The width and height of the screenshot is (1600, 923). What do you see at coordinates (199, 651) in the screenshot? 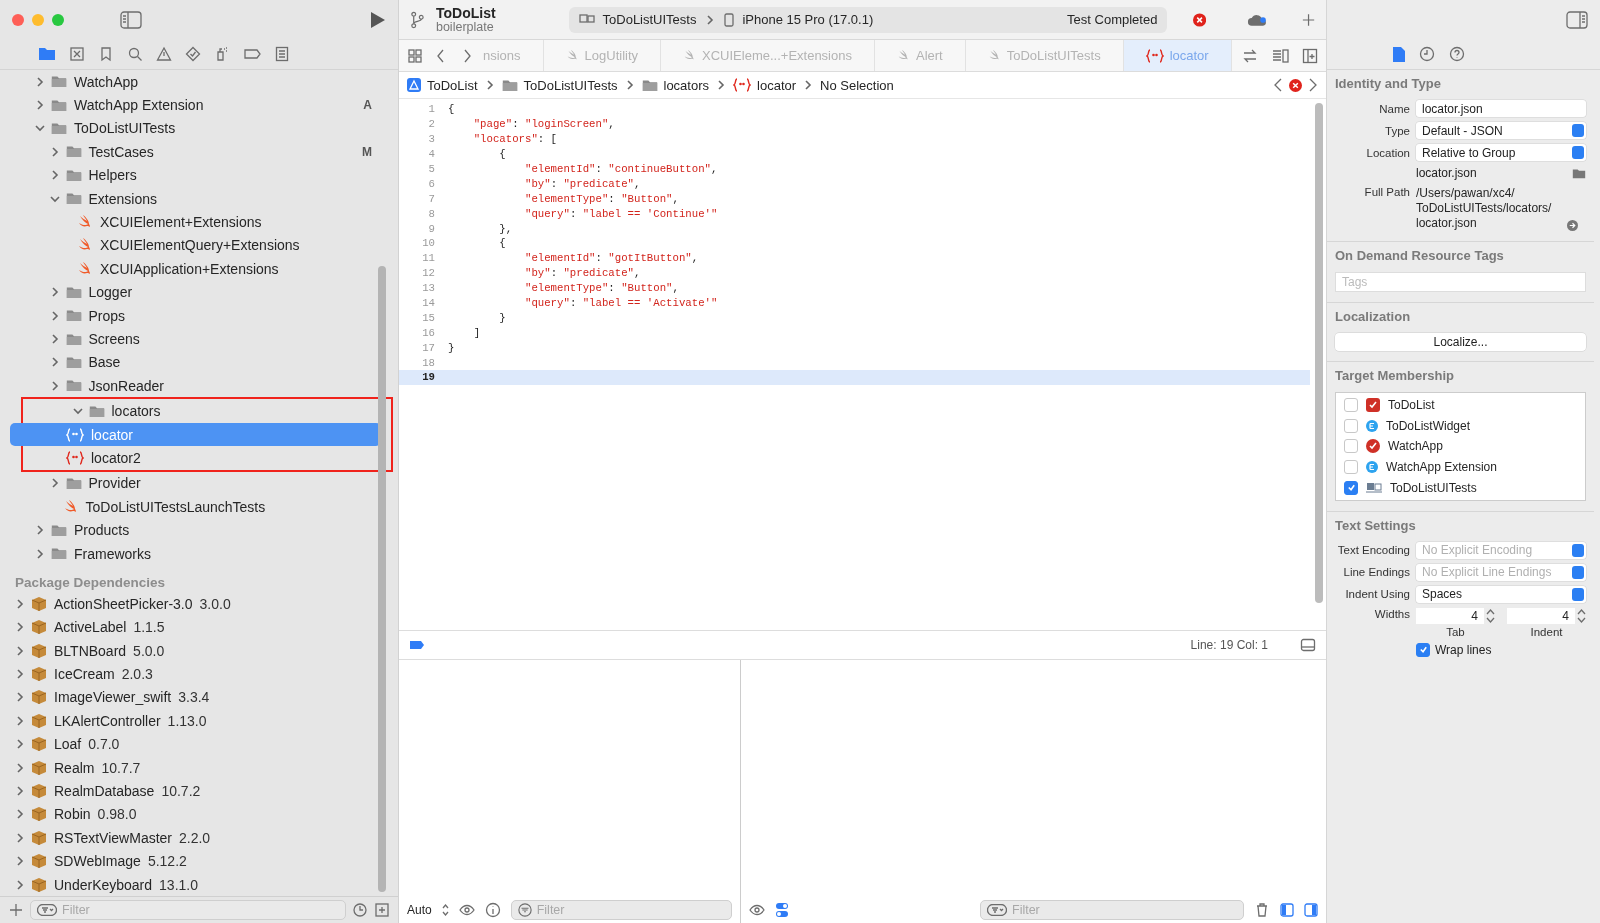
I see `package-item: BLTNBoard 5.0.0` at bounding box center [199, 651].